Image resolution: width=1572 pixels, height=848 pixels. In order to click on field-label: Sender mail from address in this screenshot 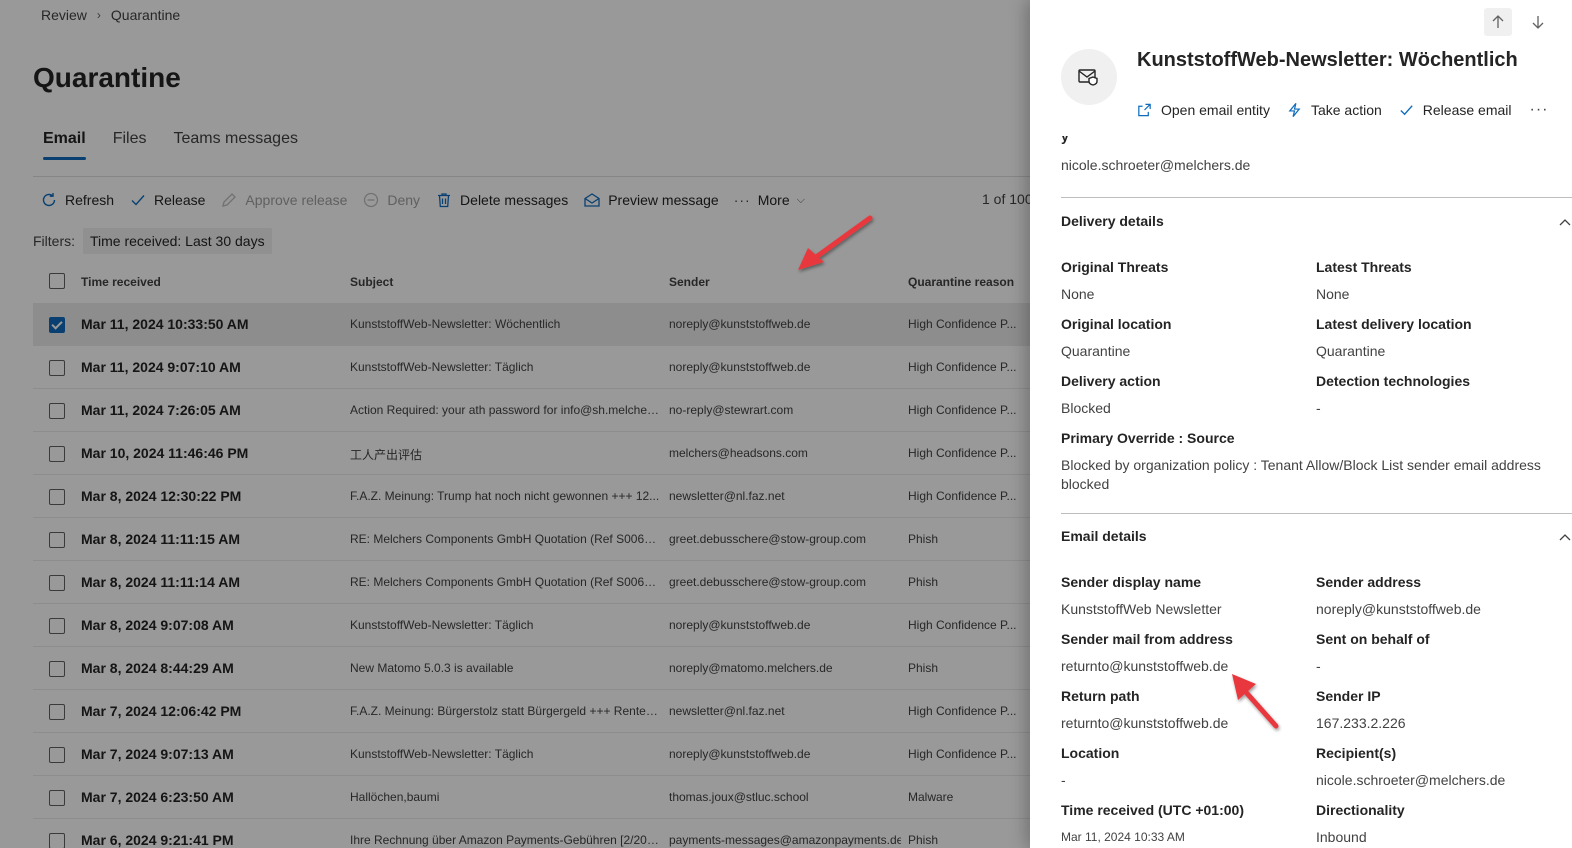, I will do `click(1147, 639)`.